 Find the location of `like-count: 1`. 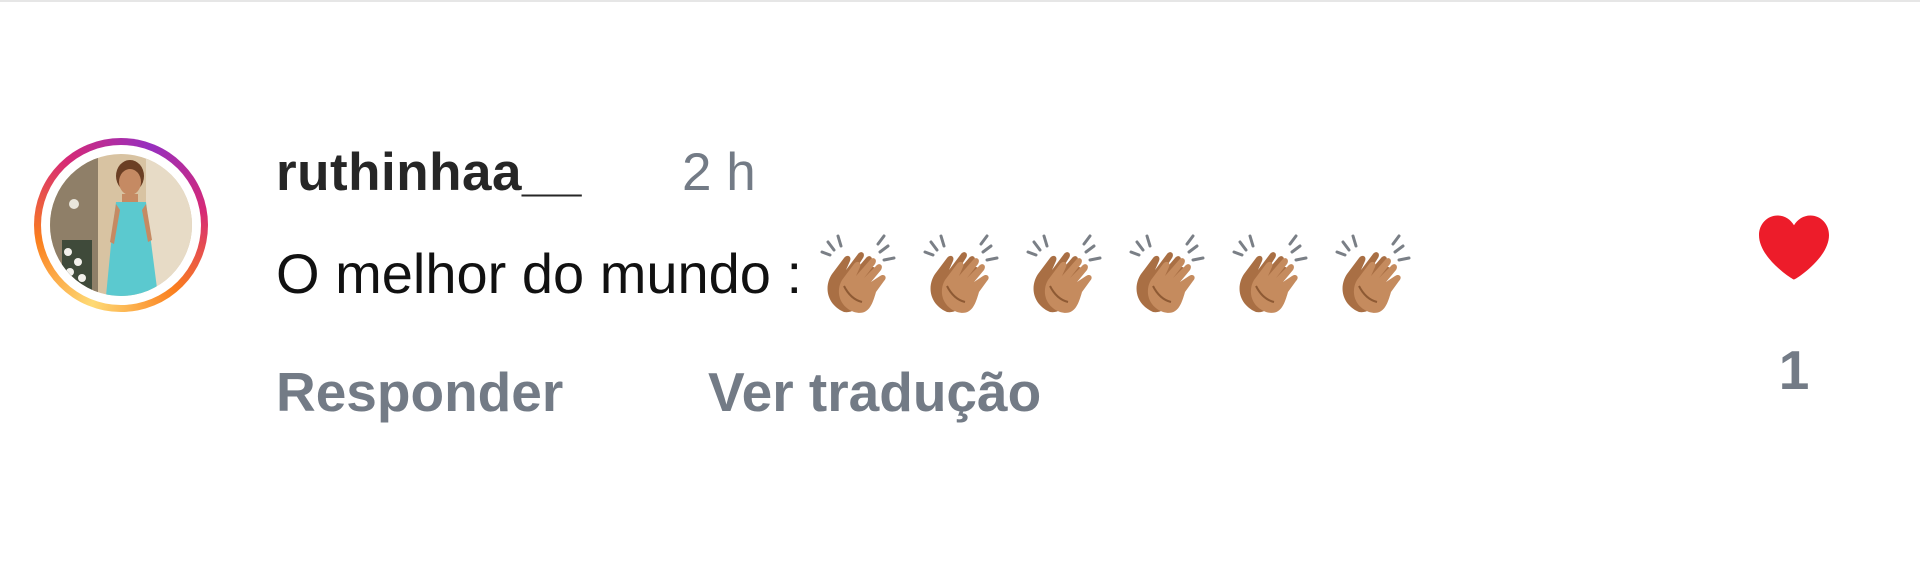

like-count: 1 is located at coordinates (1794, 370).